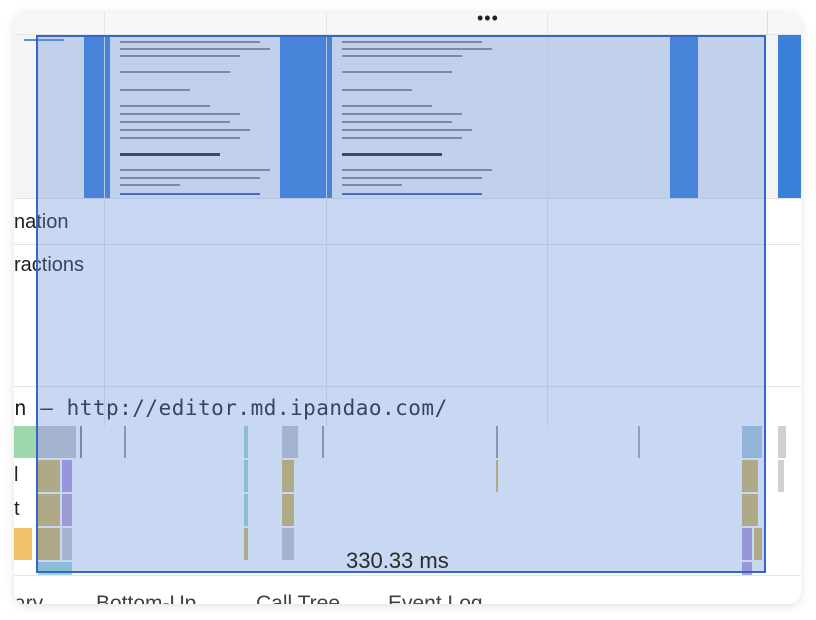  What do you see at coordinates (789, 116) in the screenshot?
I see `screenshot-frame` at bounding box center [789, 116].